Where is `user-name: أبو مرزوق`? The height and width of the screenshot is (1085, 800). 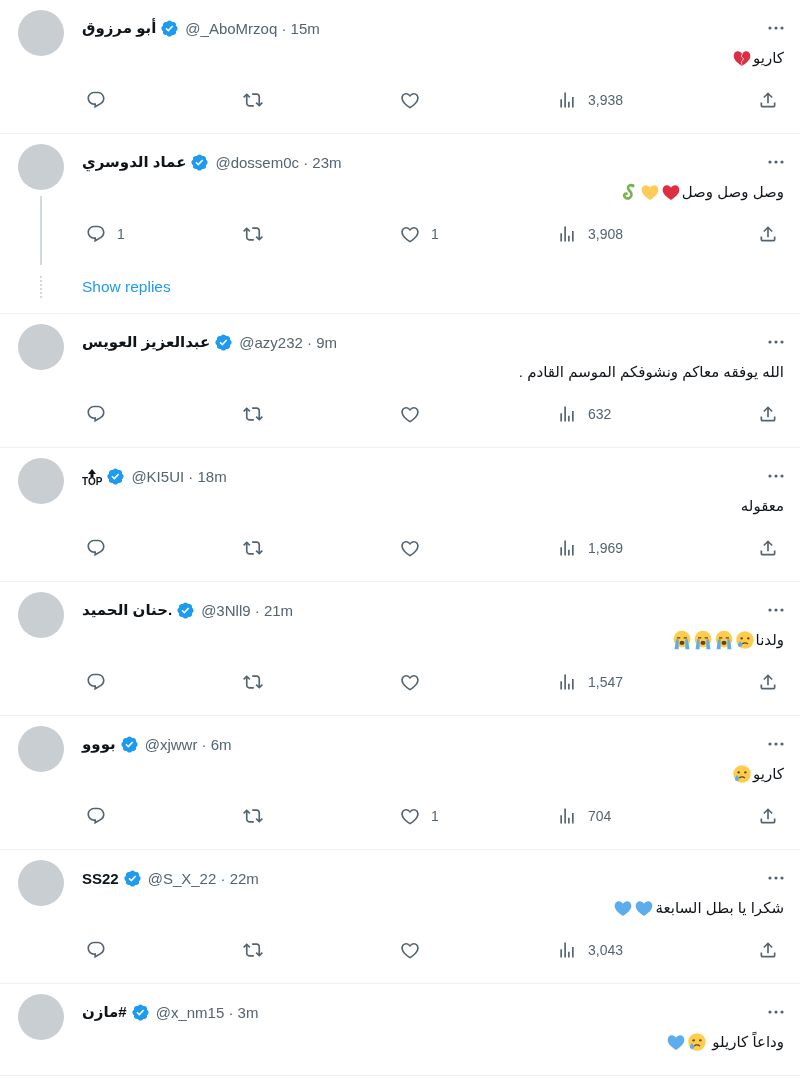 user-name: أبو مرزوق is located at coordinates (119, 28).